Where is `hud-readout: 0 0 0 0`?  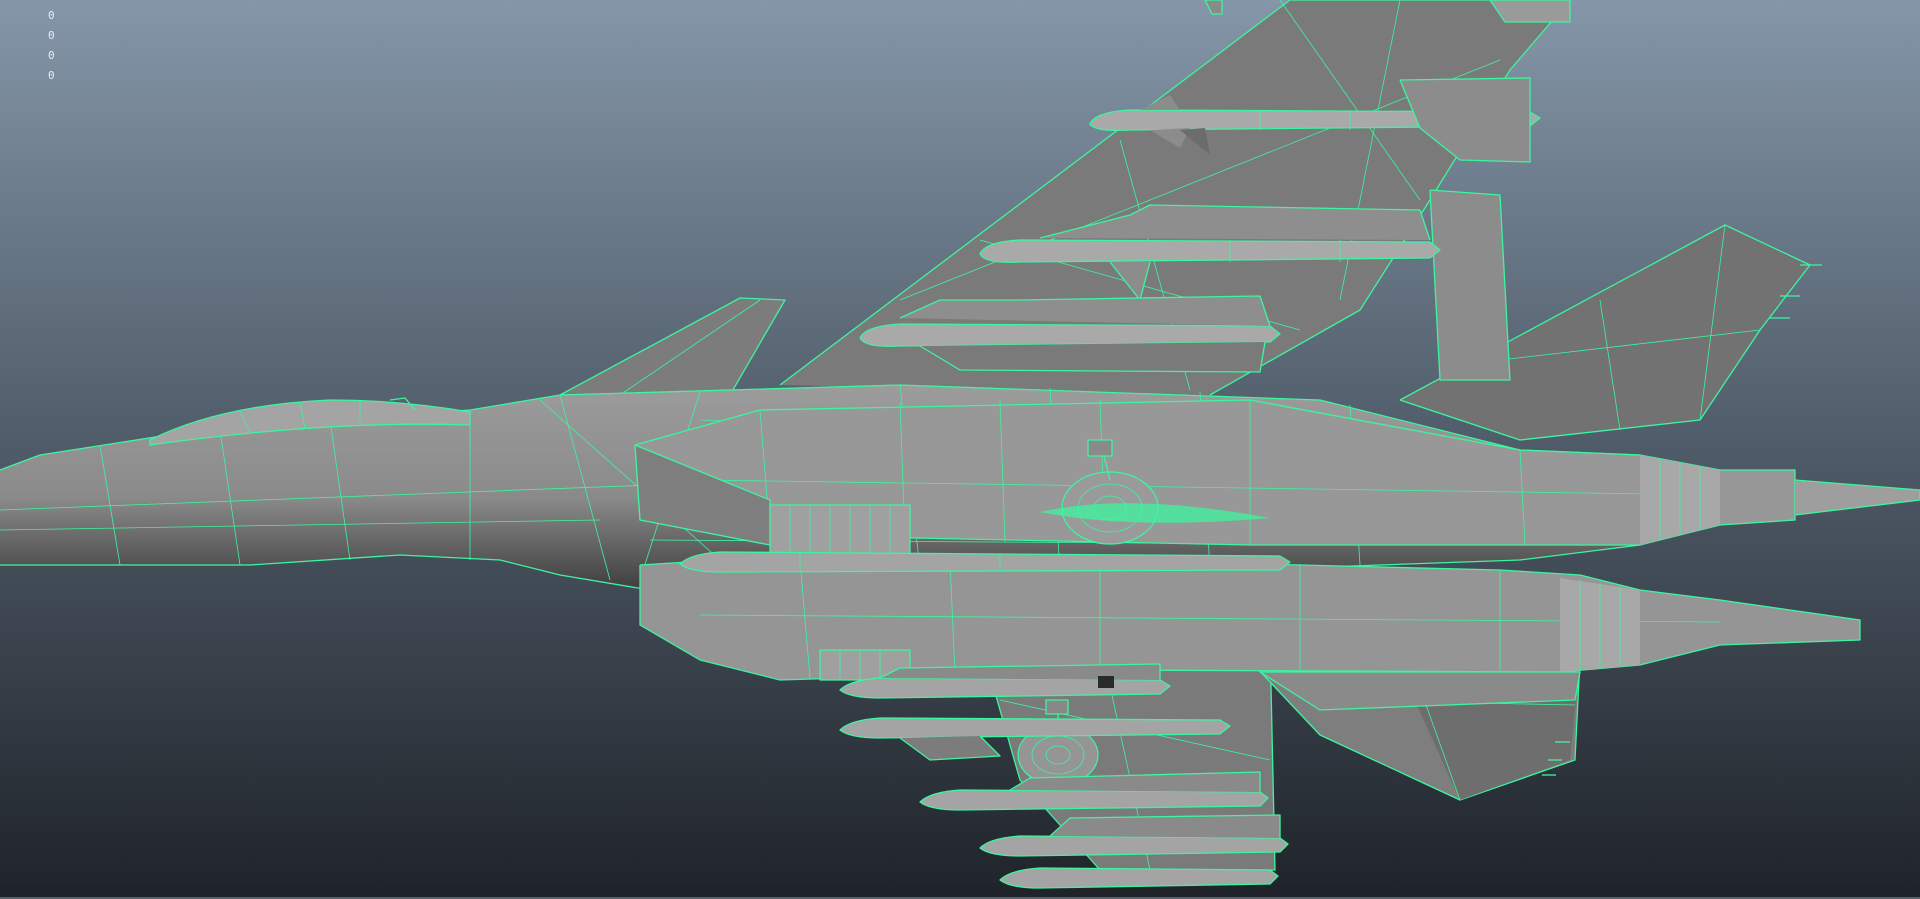
hud-readout: 0 0 0 0 is located at coordinates (51, 46).